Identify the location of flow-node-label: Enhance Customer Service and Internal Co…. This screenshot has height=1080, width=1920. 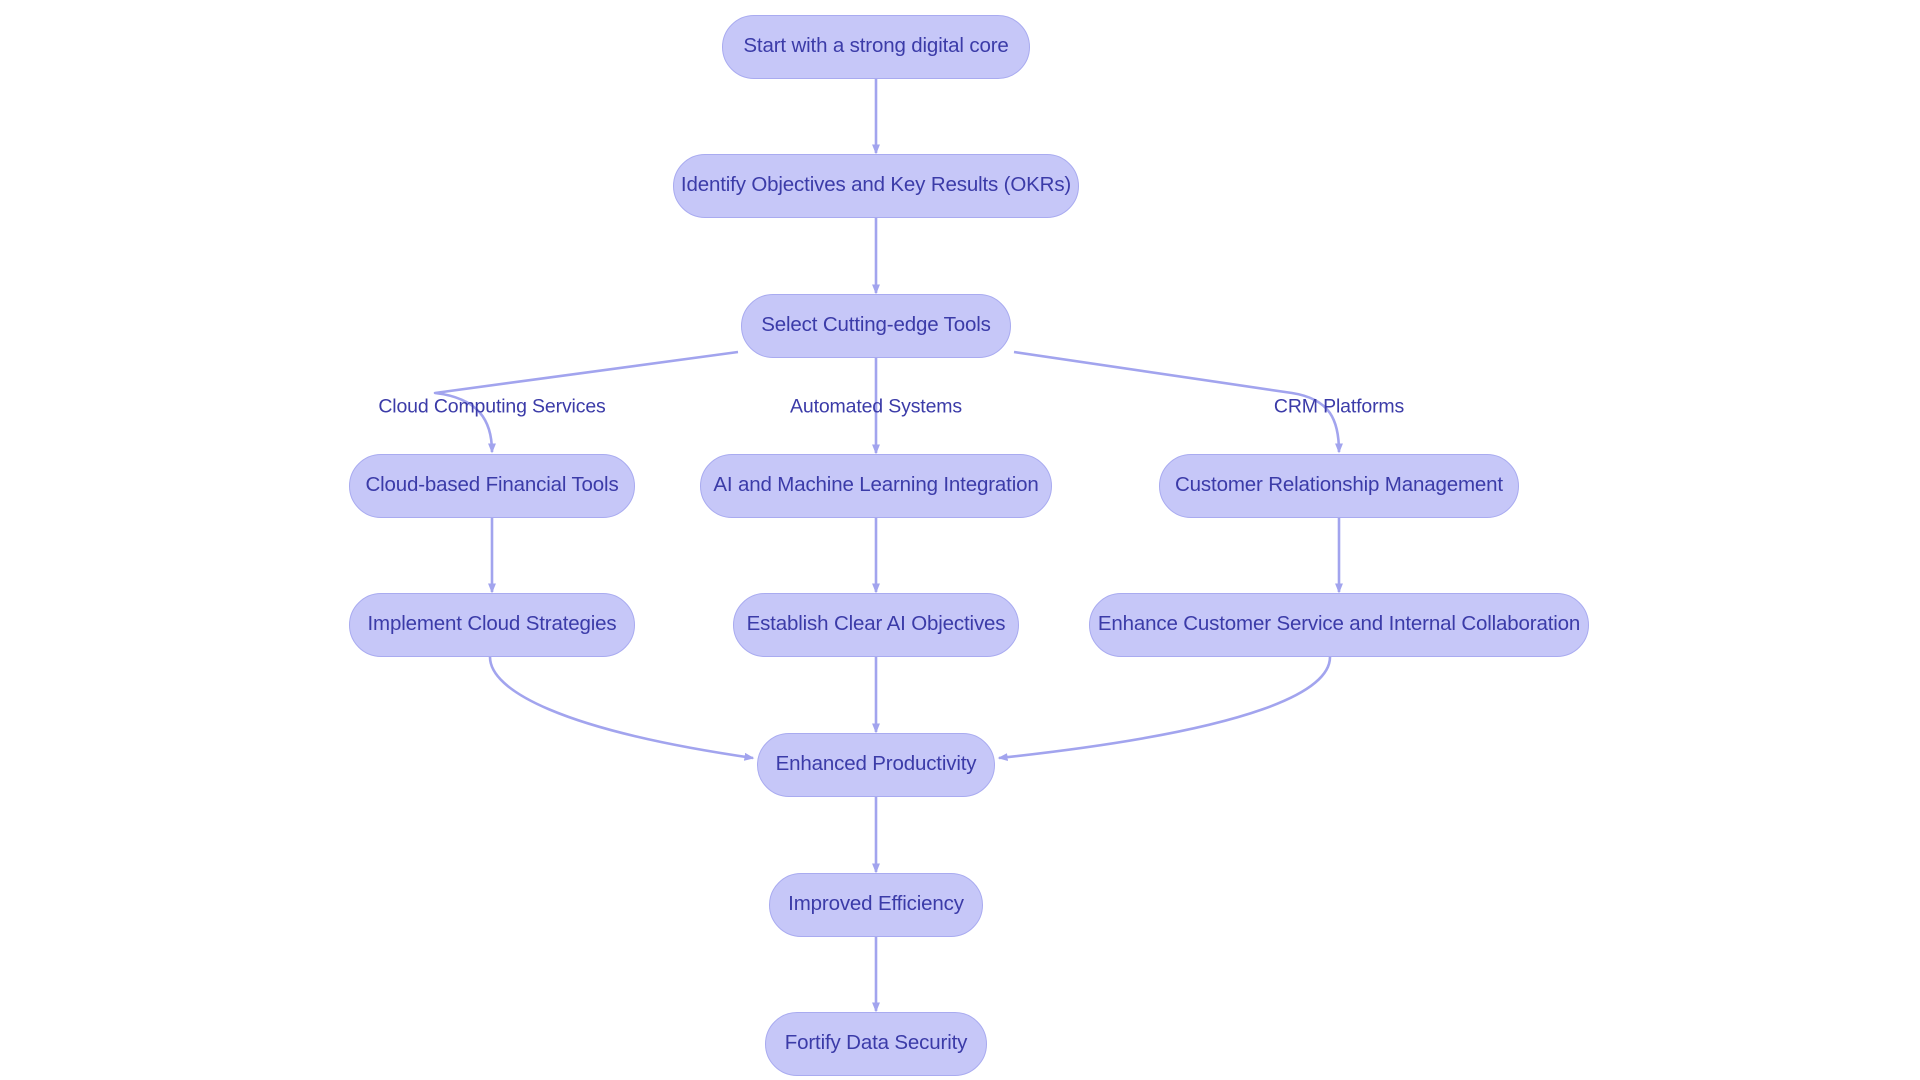
(1339, 624).